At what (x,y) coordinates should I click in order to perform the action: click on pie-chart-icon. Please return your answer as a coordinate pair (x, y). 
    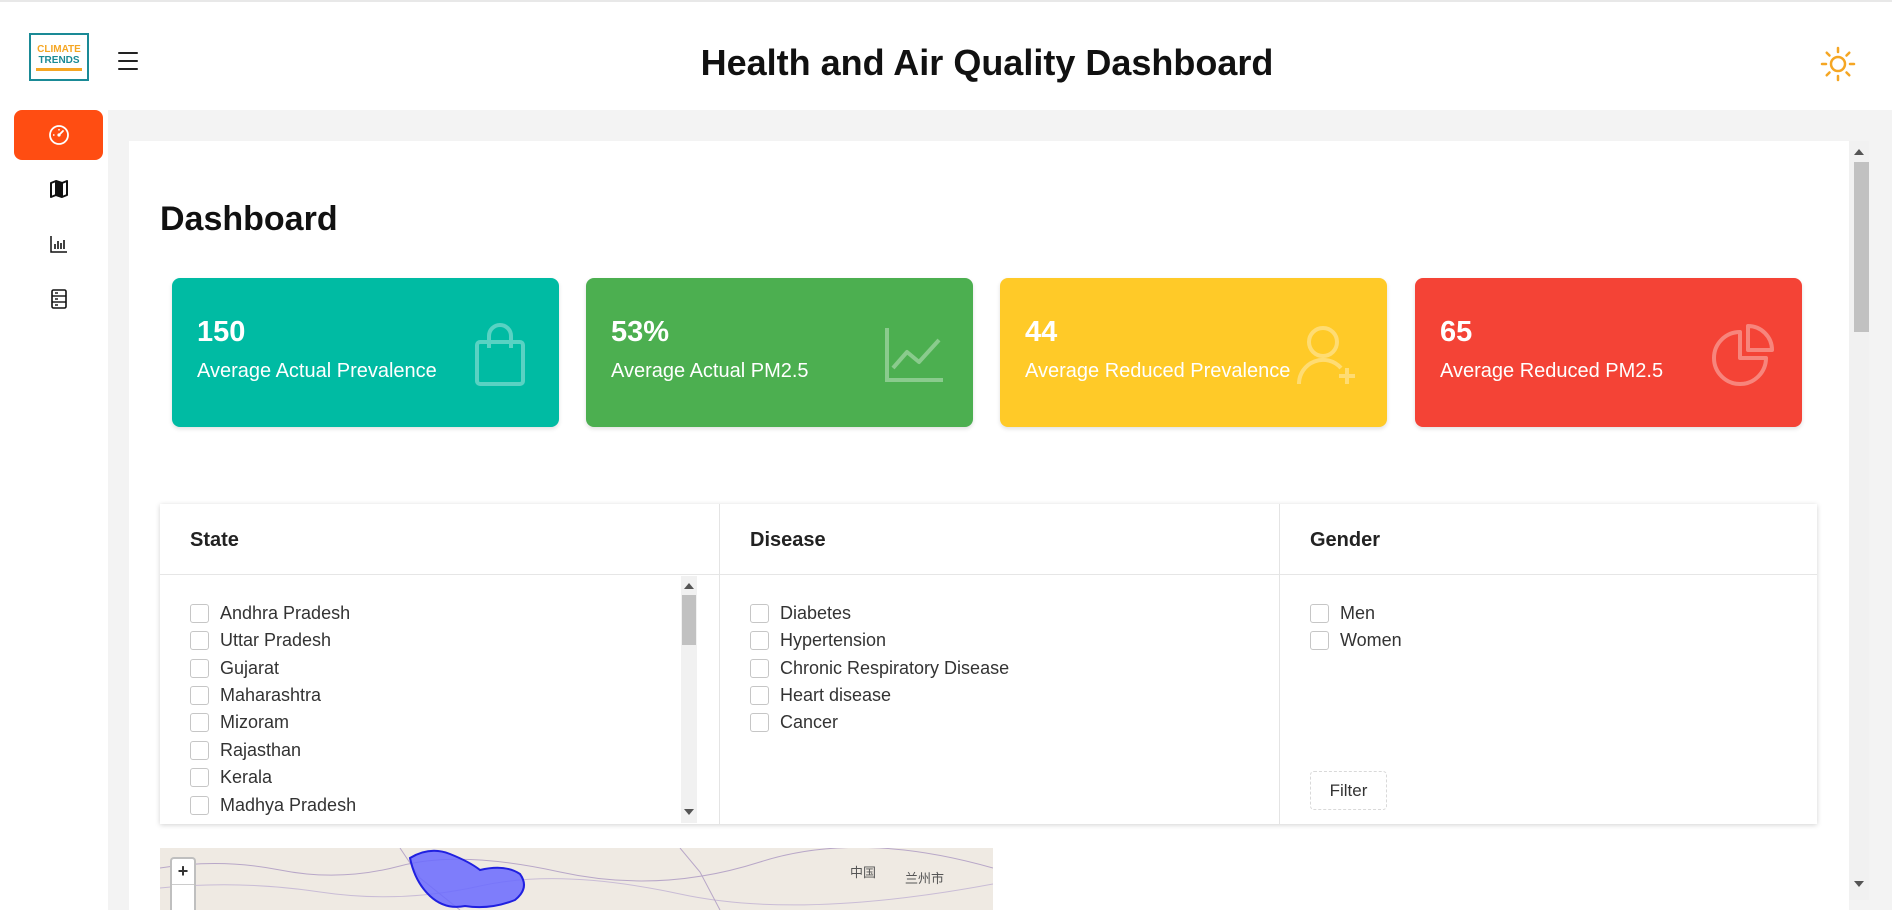
    Looking at the image, I should click on (1743, 355).